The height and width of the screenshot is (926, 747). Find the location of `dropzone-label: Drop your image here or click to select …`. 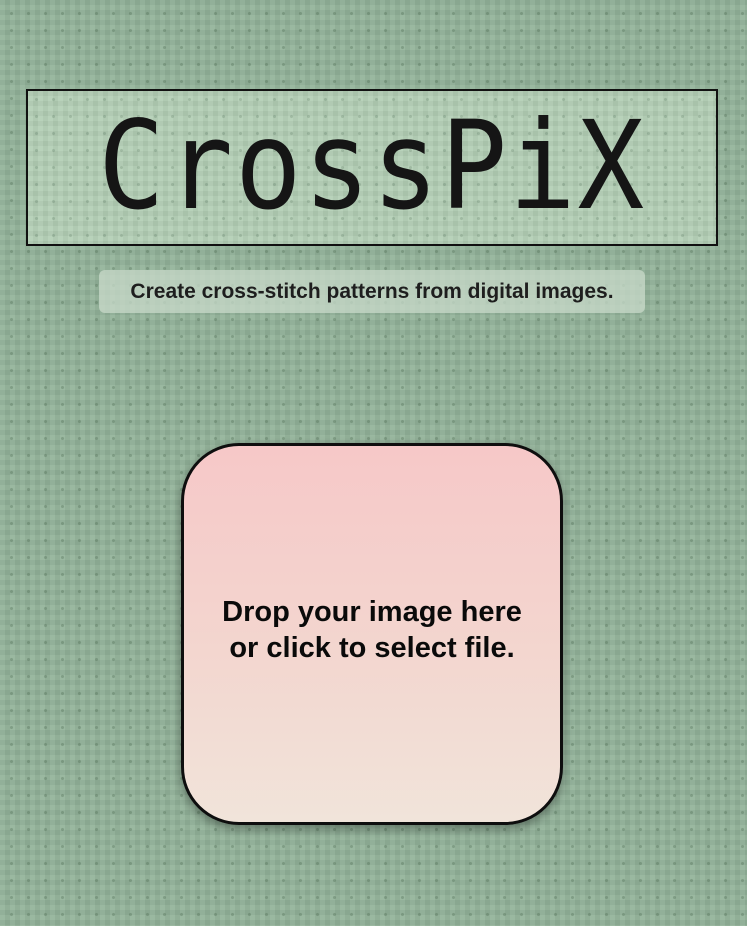

dropzone-label: Drop your image here or click to select … is located at coordinates (372, 630).